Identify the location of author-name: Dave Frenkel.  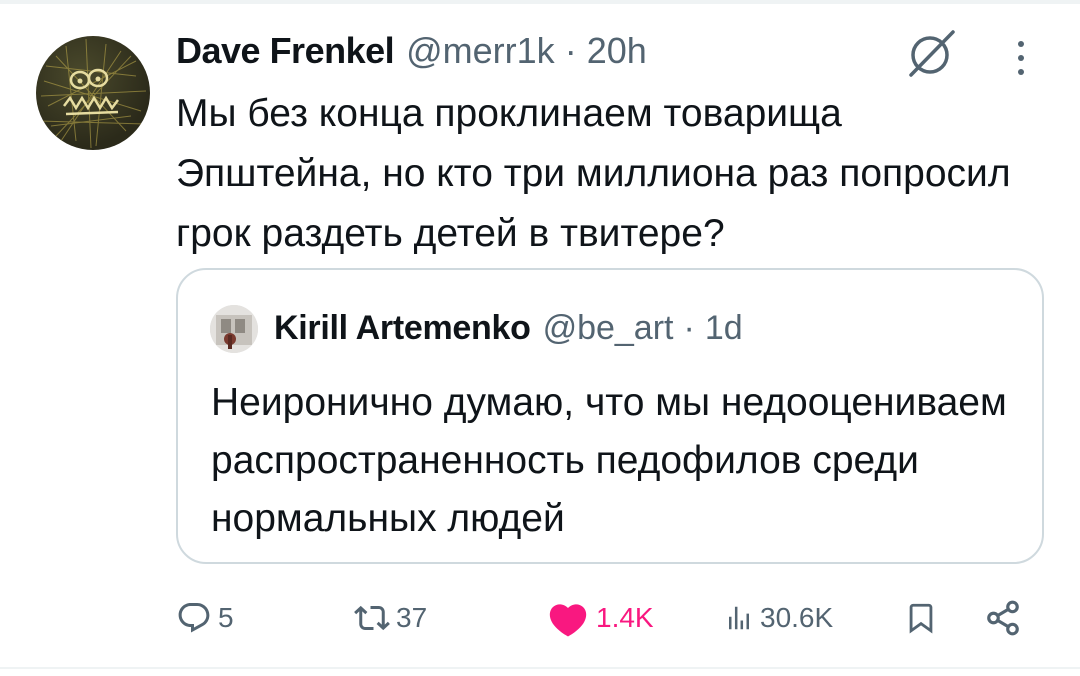
(285, 51).